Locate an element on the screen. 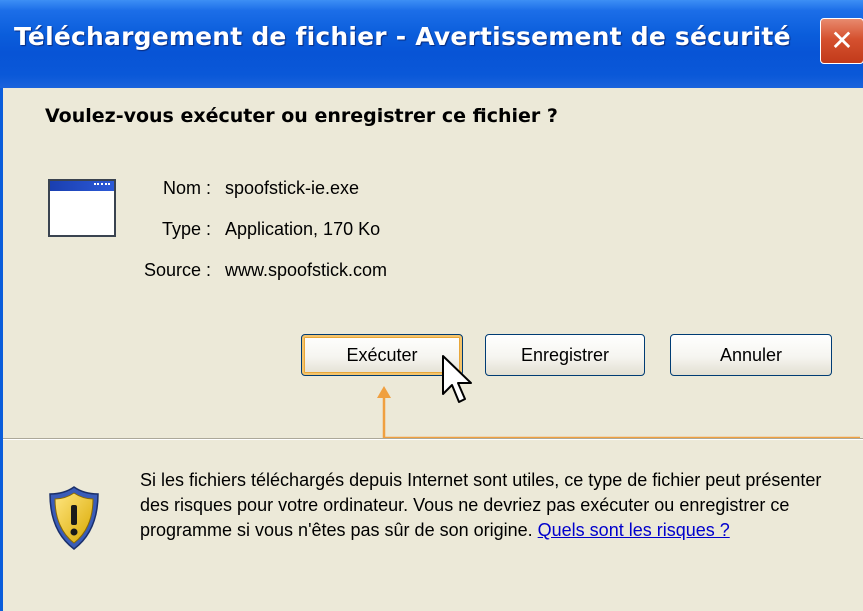 The image size is (863, 611). file-name-value: spoofstick-ie.exe is located at coordinates (292, 188).